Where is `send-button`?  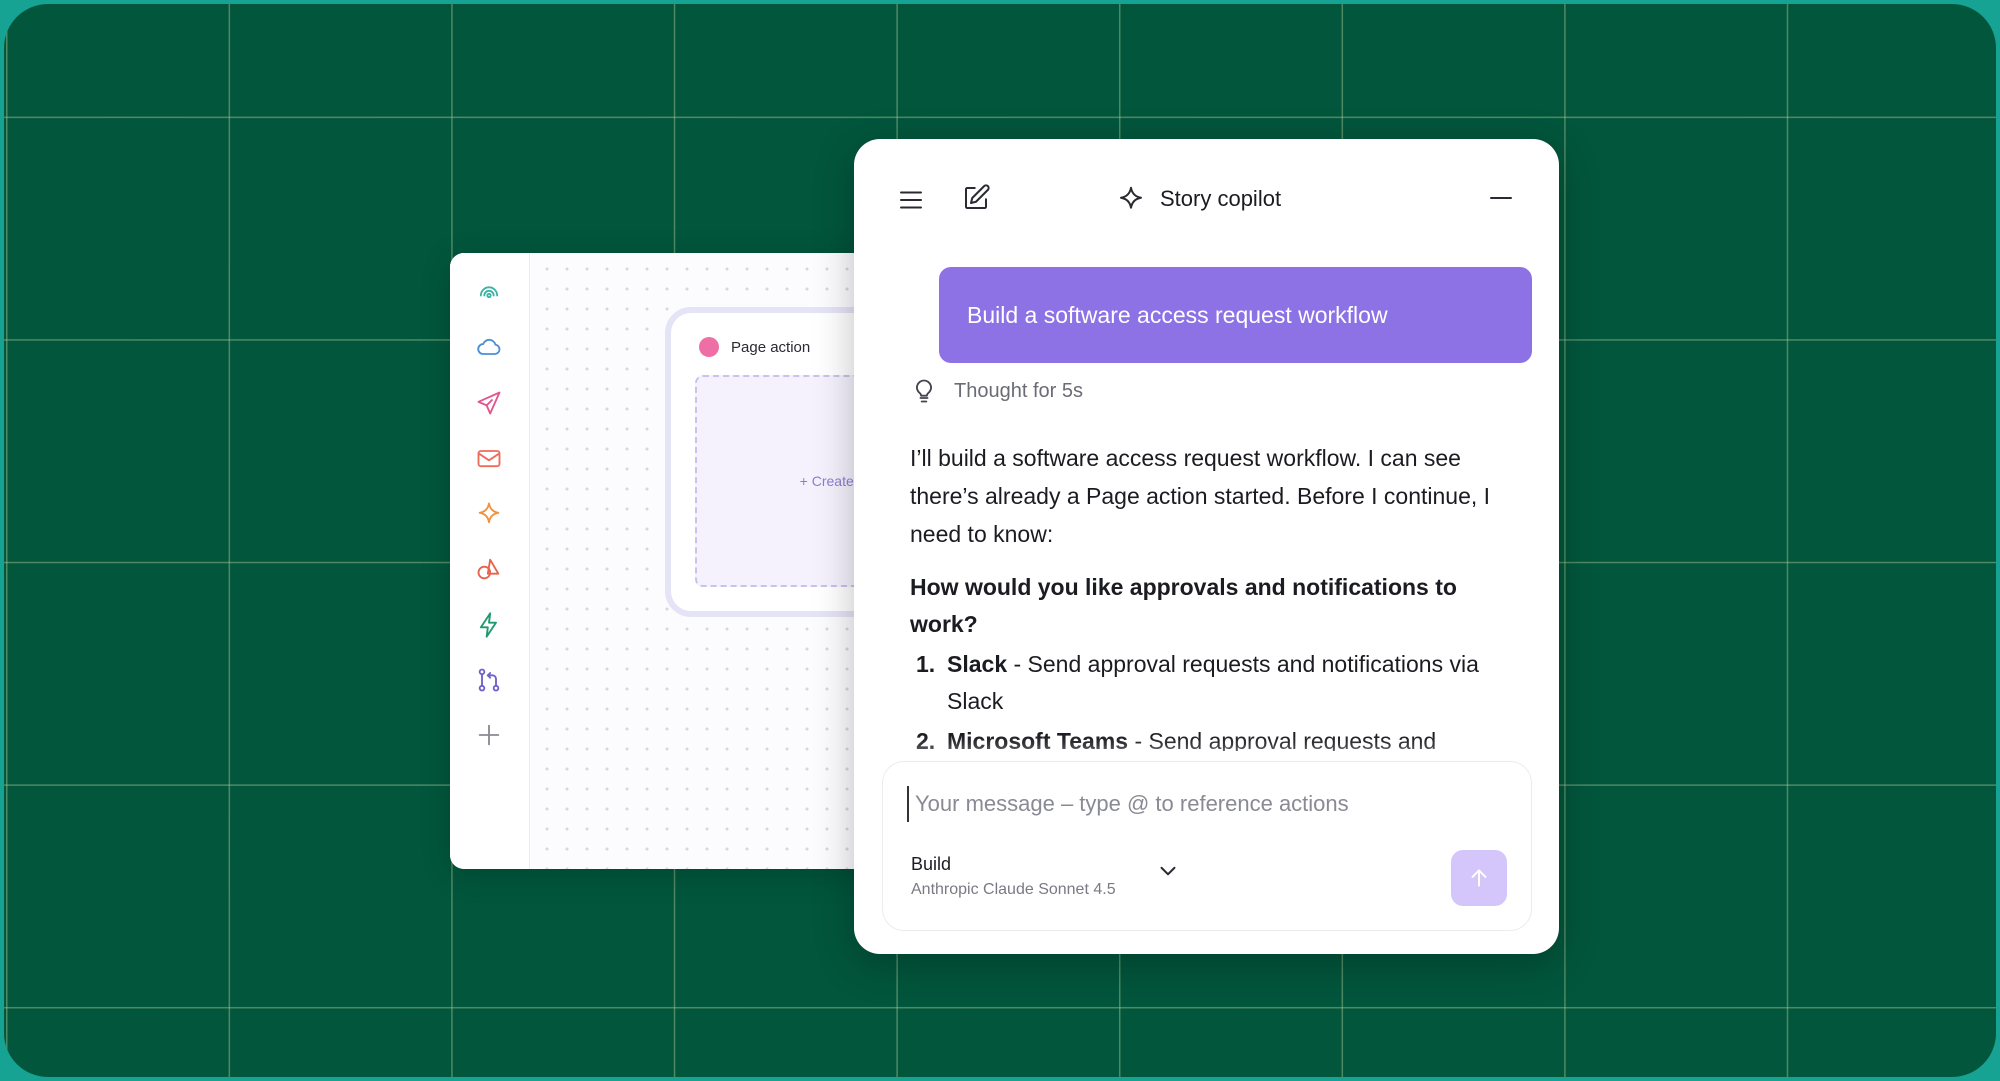 send-button is located at coordinates (1479, 878).